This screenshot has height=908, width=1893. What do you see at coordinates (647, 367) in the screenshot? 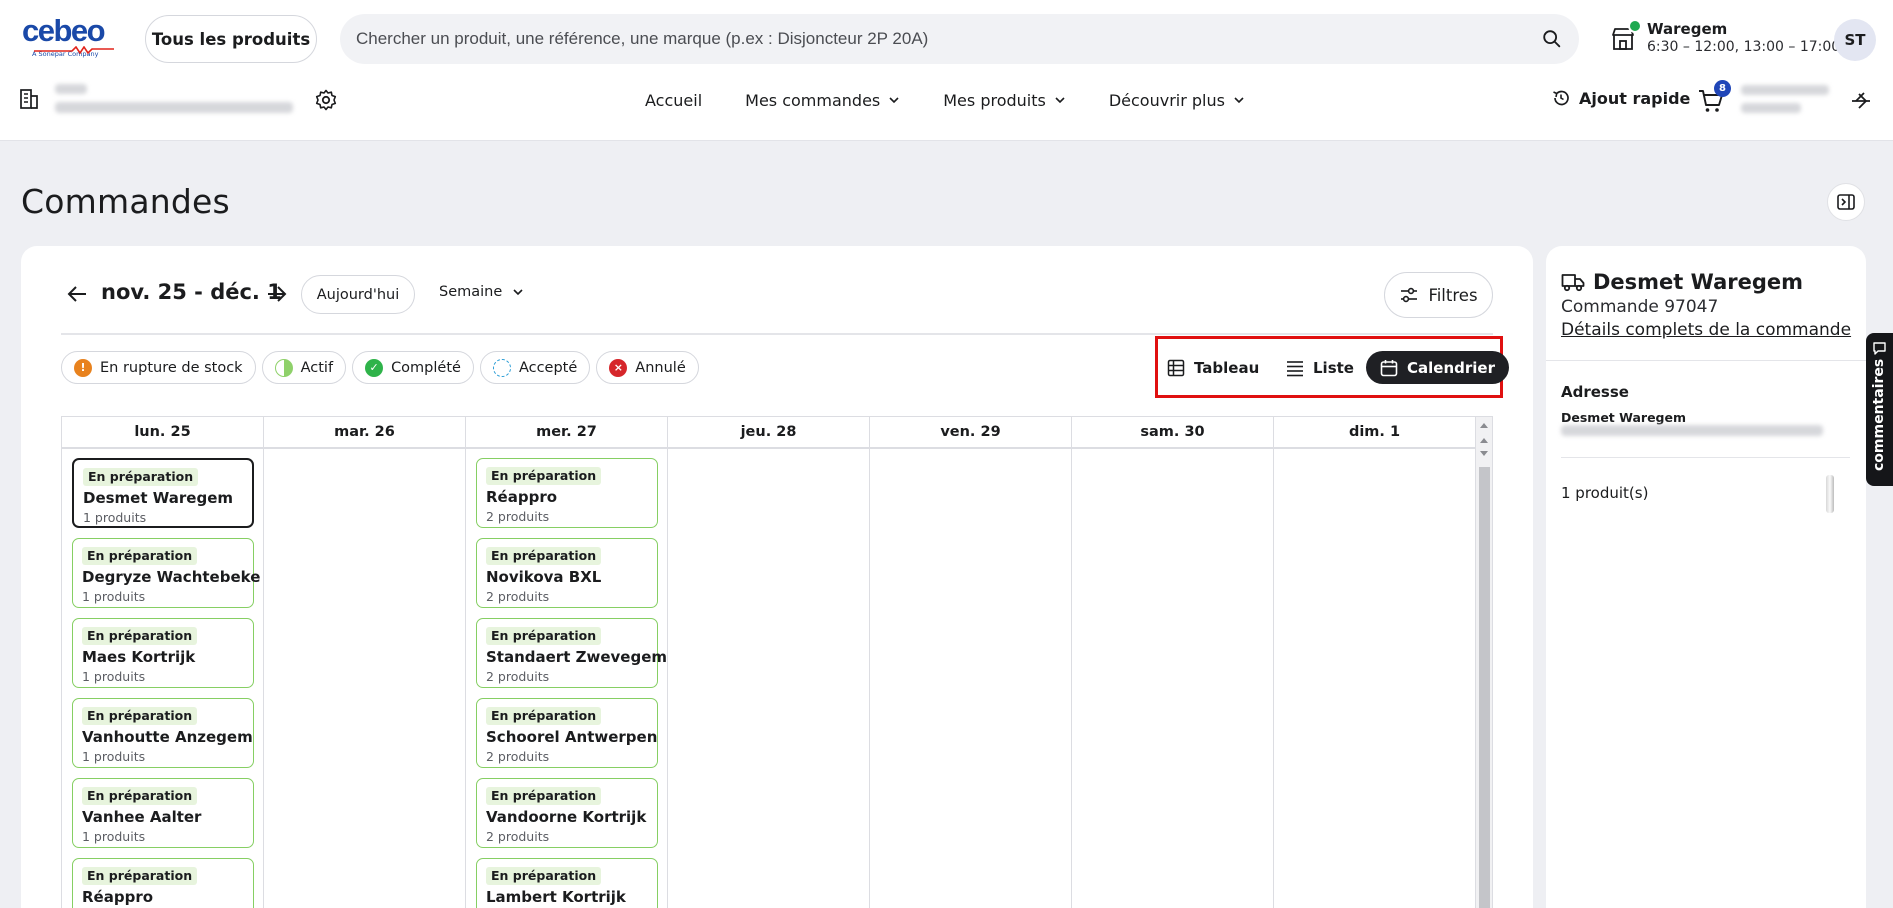
I see `legend-cancelled: × Annulé` at bounding box center [647, 367].